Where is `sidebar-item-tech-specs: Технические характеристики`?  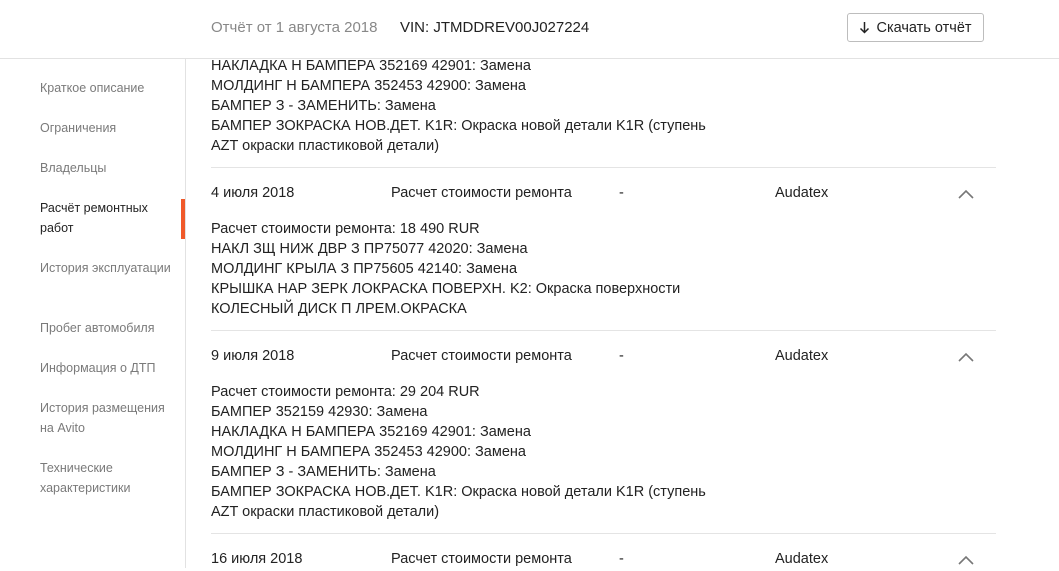
sidebar-item-tech-specs: Технические характеристики is located at coordinates (110, 478).